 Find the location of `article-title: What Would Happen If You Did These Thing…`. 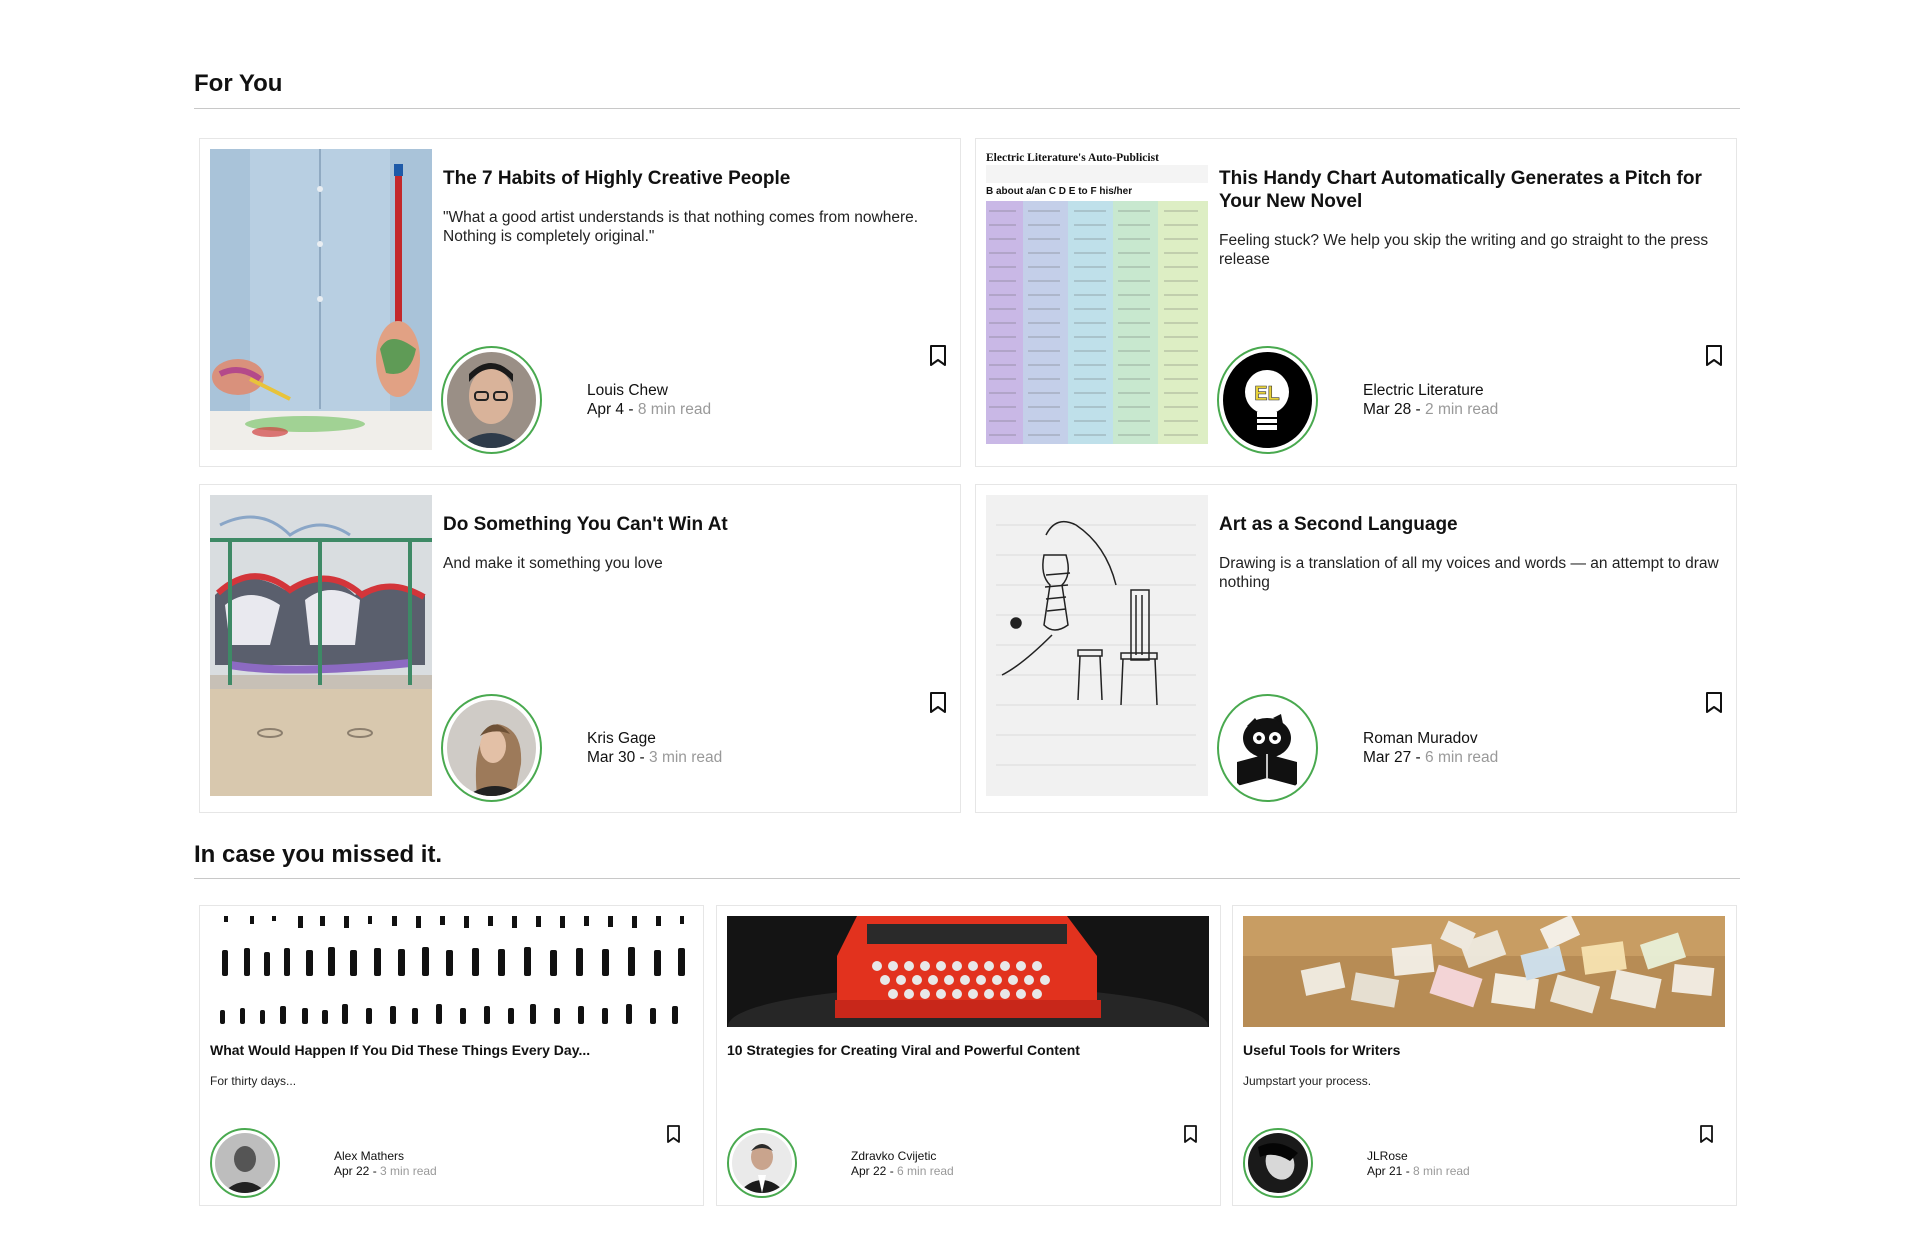

article-title: What Would Happen If You Did These Thing… is located at coordinates (450, 1050).